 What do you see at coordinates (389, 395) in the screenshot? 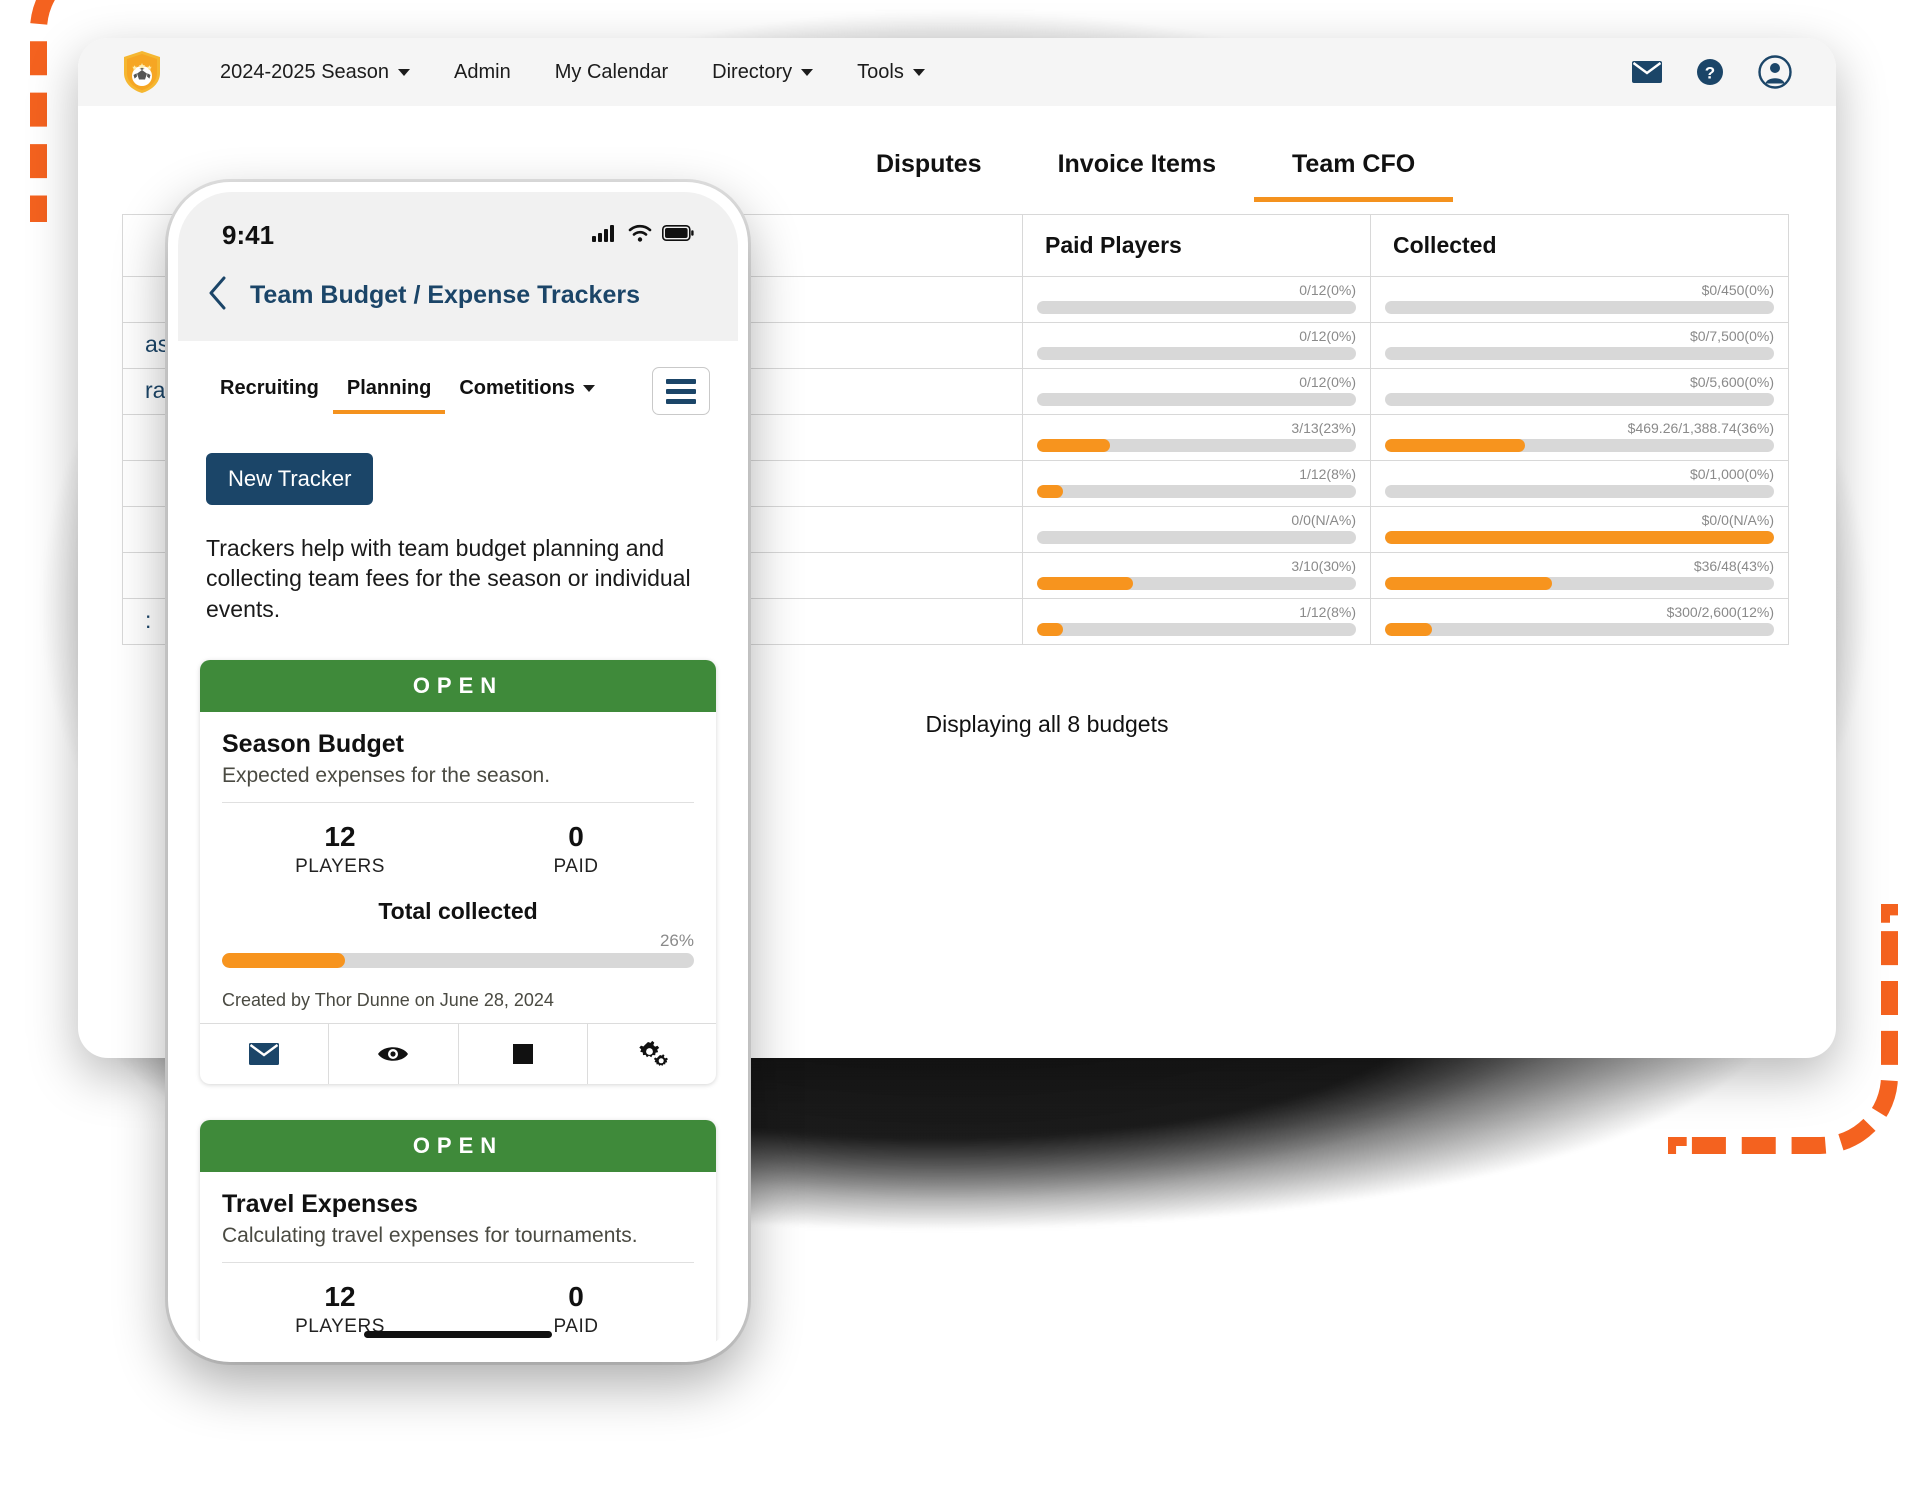
I see `phone-tab-planning: Planning` at bounding box center [389, 395].